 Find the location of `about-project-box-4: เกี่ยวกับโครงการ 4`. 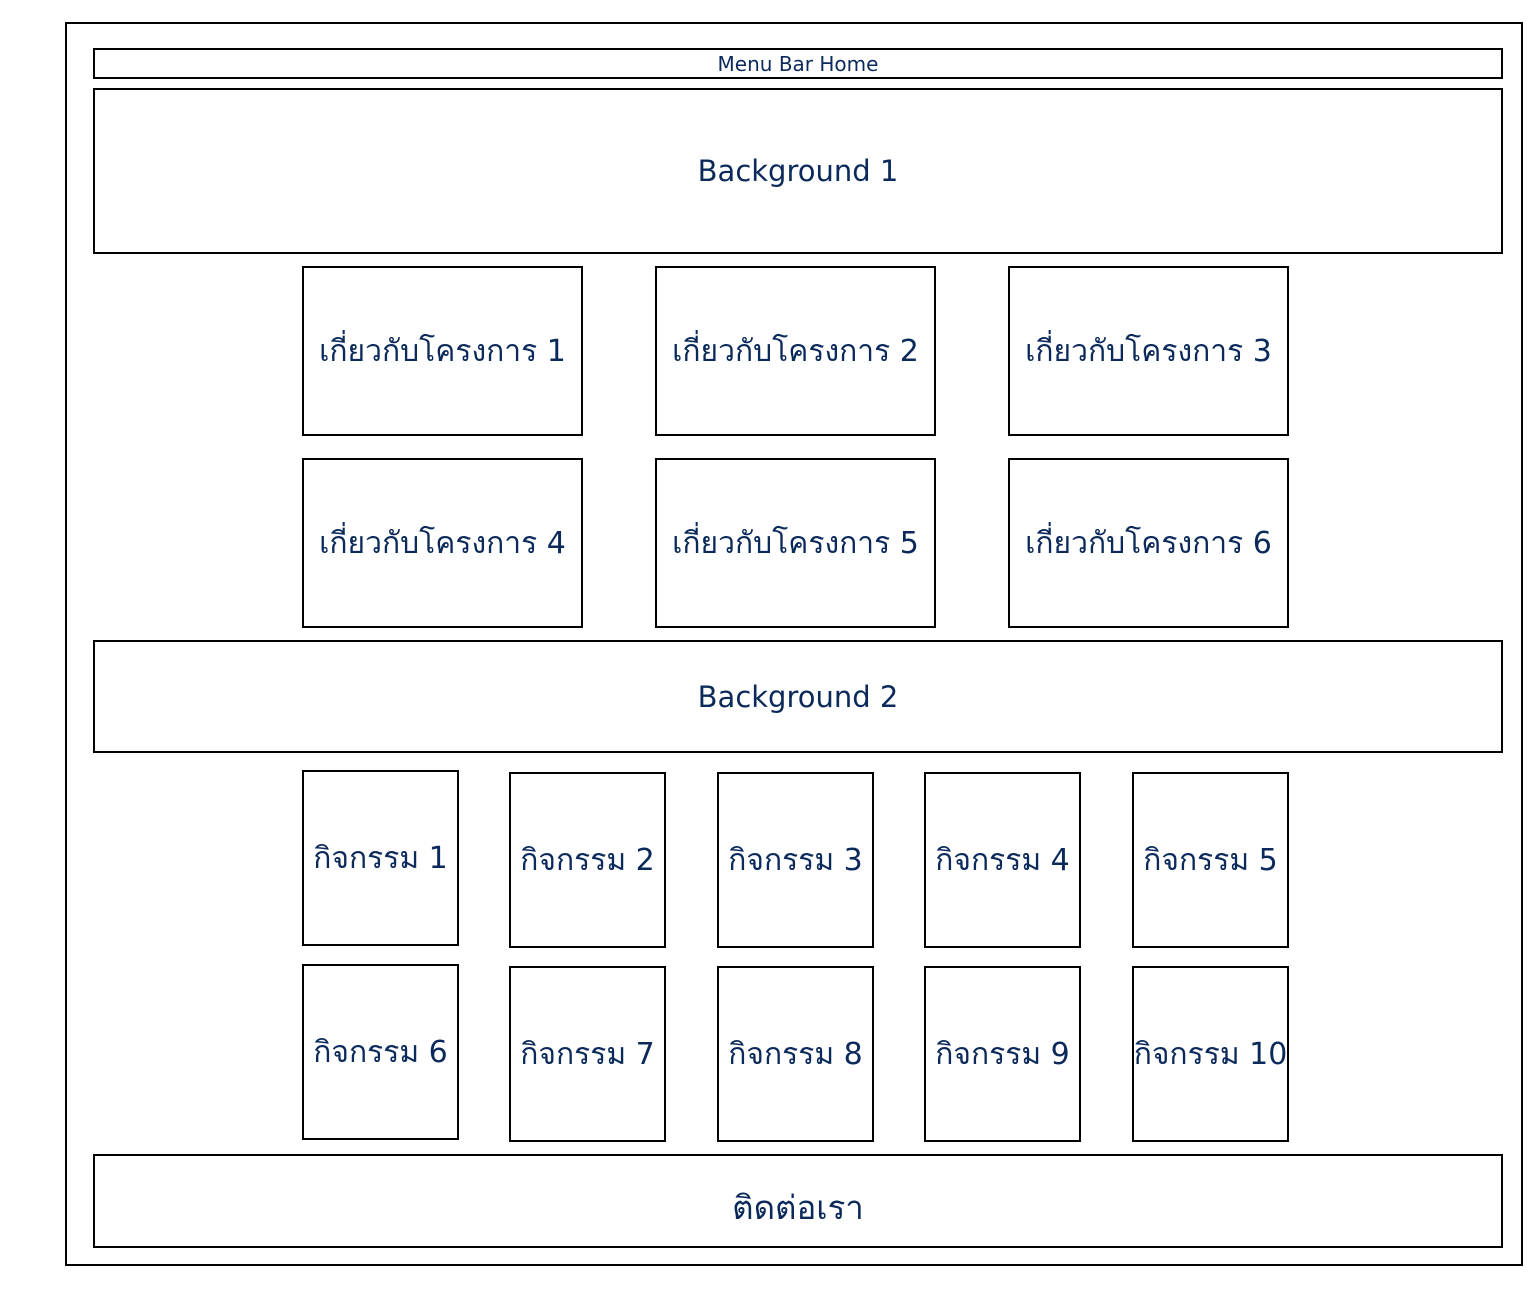

about-project-box-4: เกี่ยวกับโครงการ 4 is located at coordinates (442, 543).